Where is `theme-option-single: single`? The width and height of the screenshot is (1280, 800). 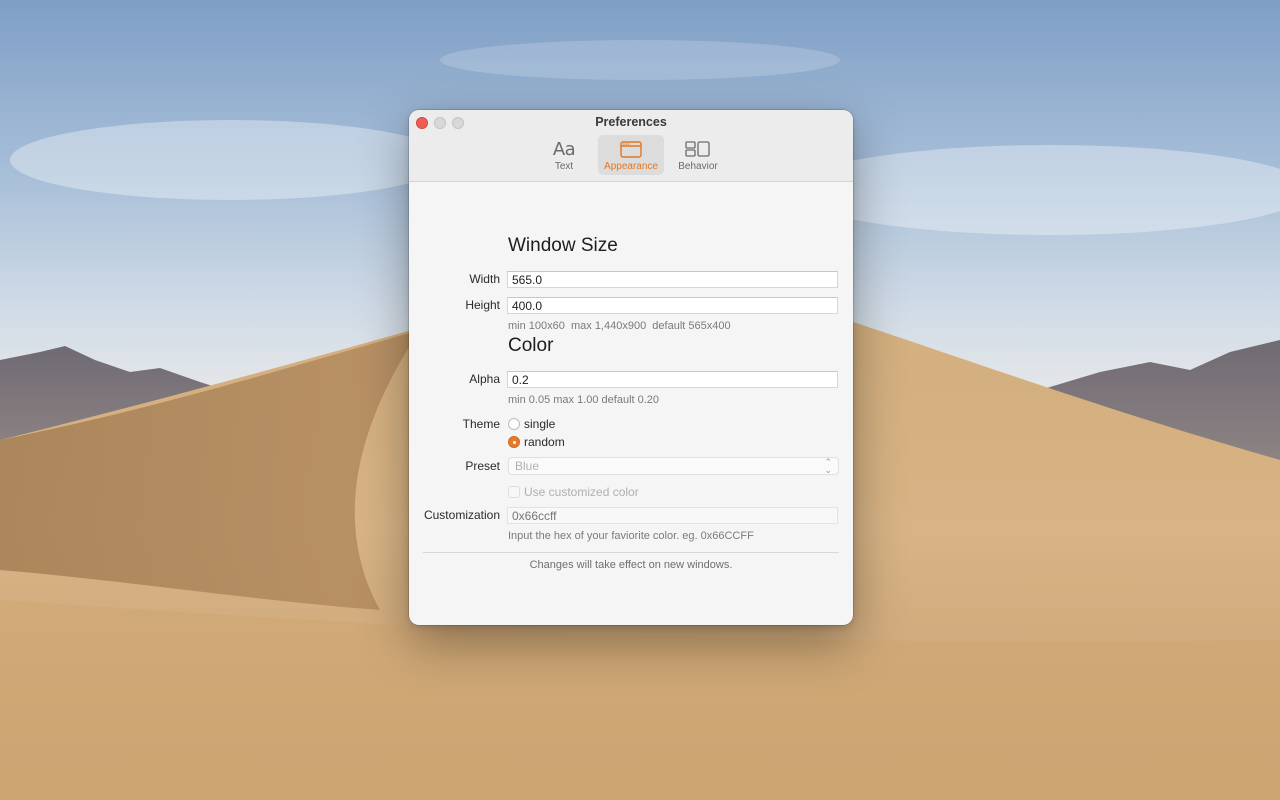 theme-option-single: single is located at coordinates (531, 424).